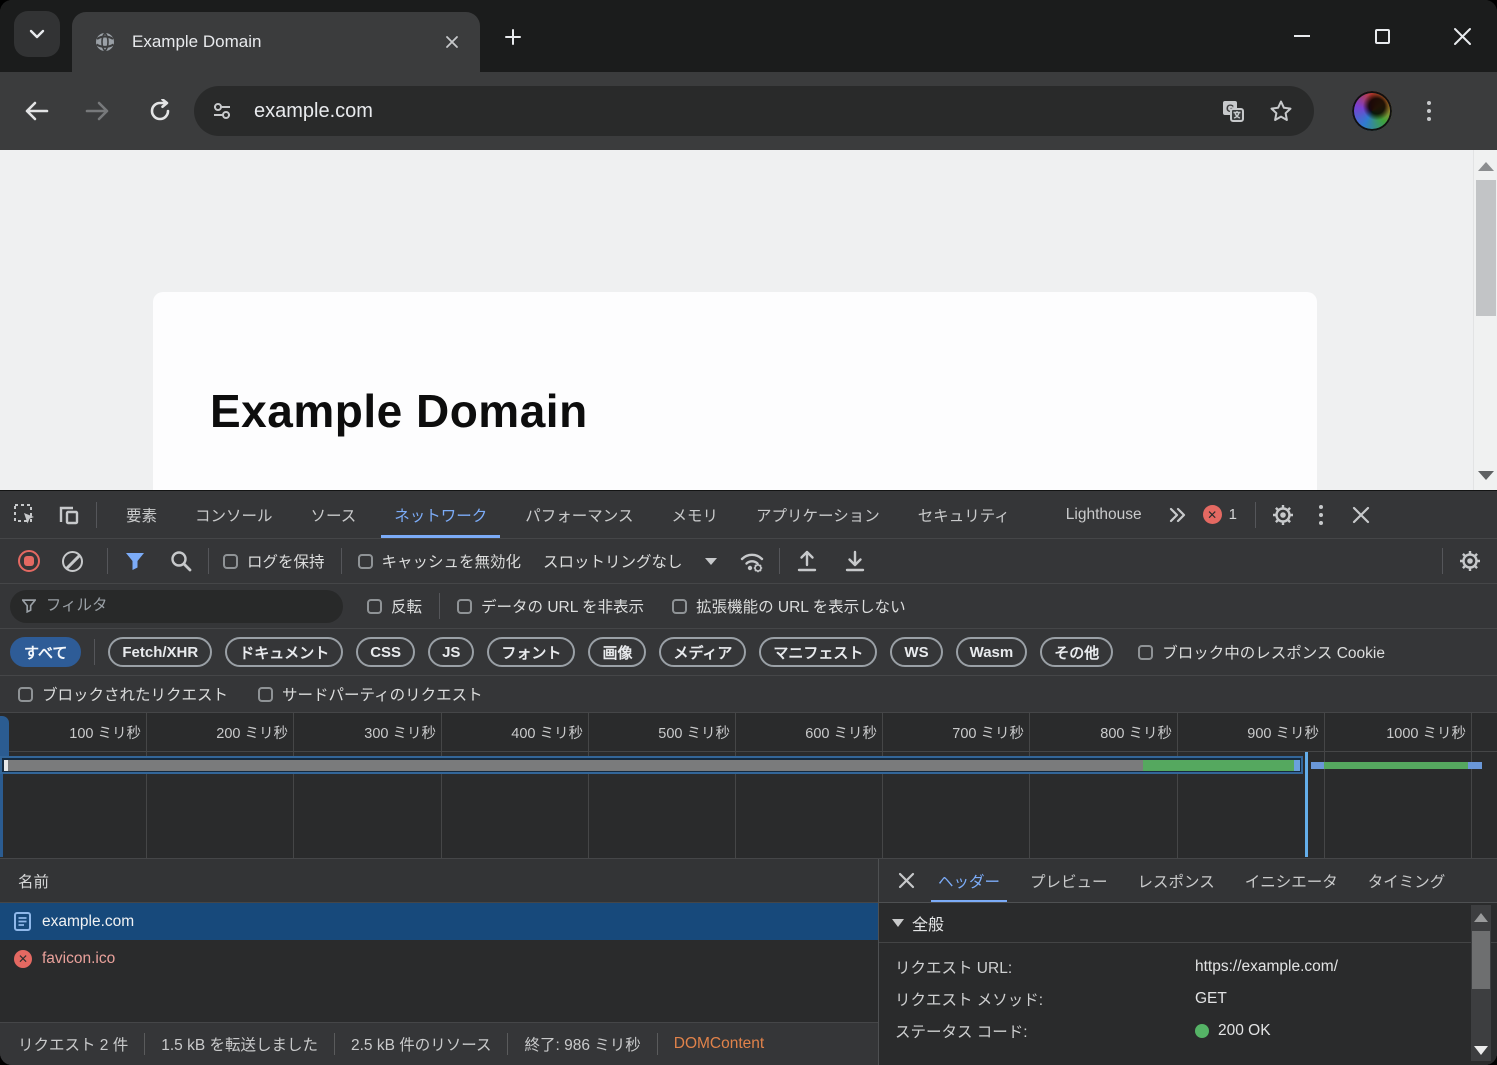 The height and width of the screenshot is (1065, 1497). I want to click on checkbox-icon, so click(266, 694).